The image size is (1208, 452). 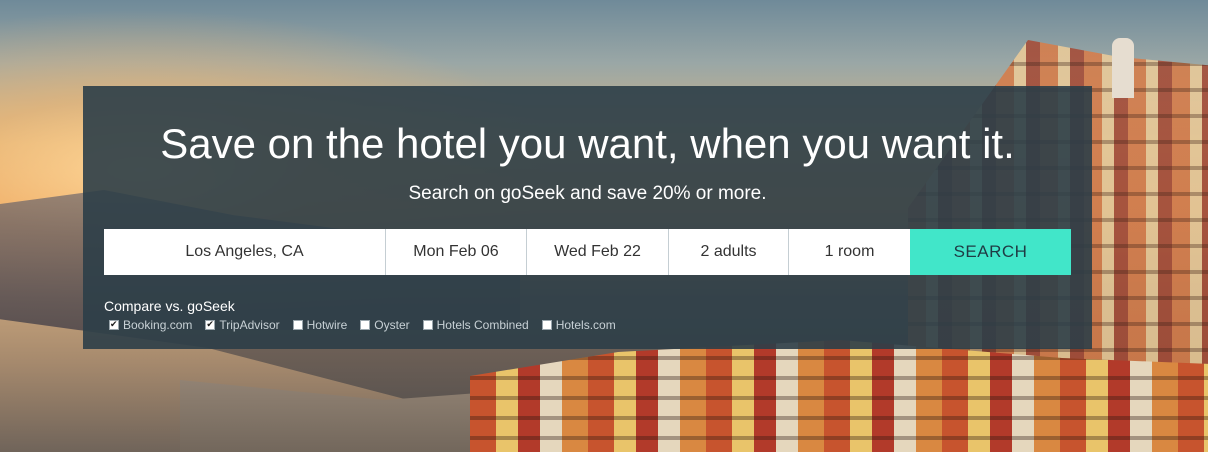 I want to click on destination-input: Los Angeles, CA, so click(x=245, y=252).